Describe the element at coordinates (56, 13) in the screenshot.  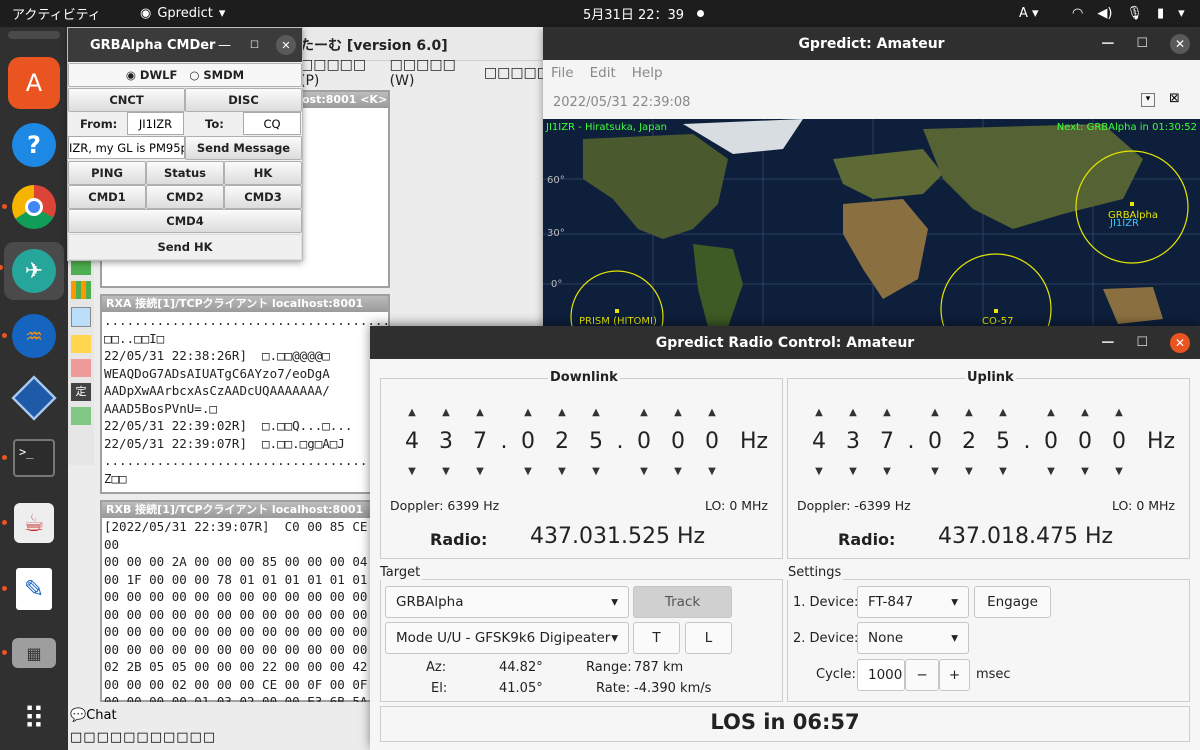
I see `activities-button: アクティビティ` at that location.